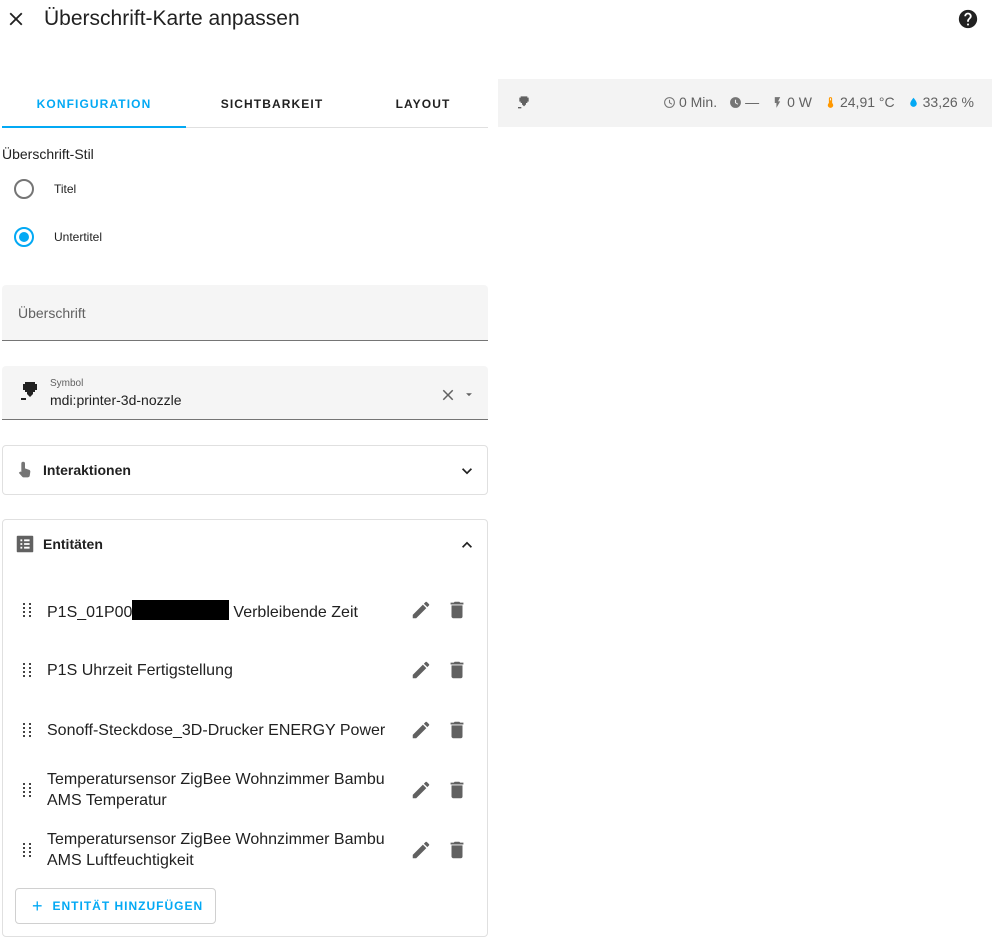 This screenshot has width=992, height=943. I want to click on redacted-block, so click(181, 610).